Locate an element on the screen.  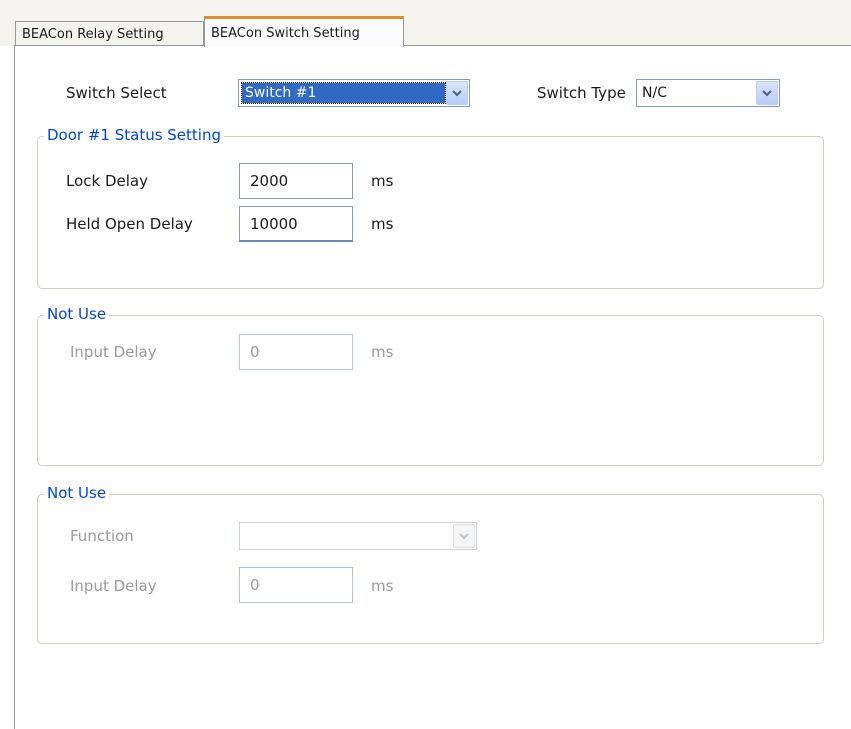
not-use-group-1-title: Not Use is located at coordinates (77, 314).